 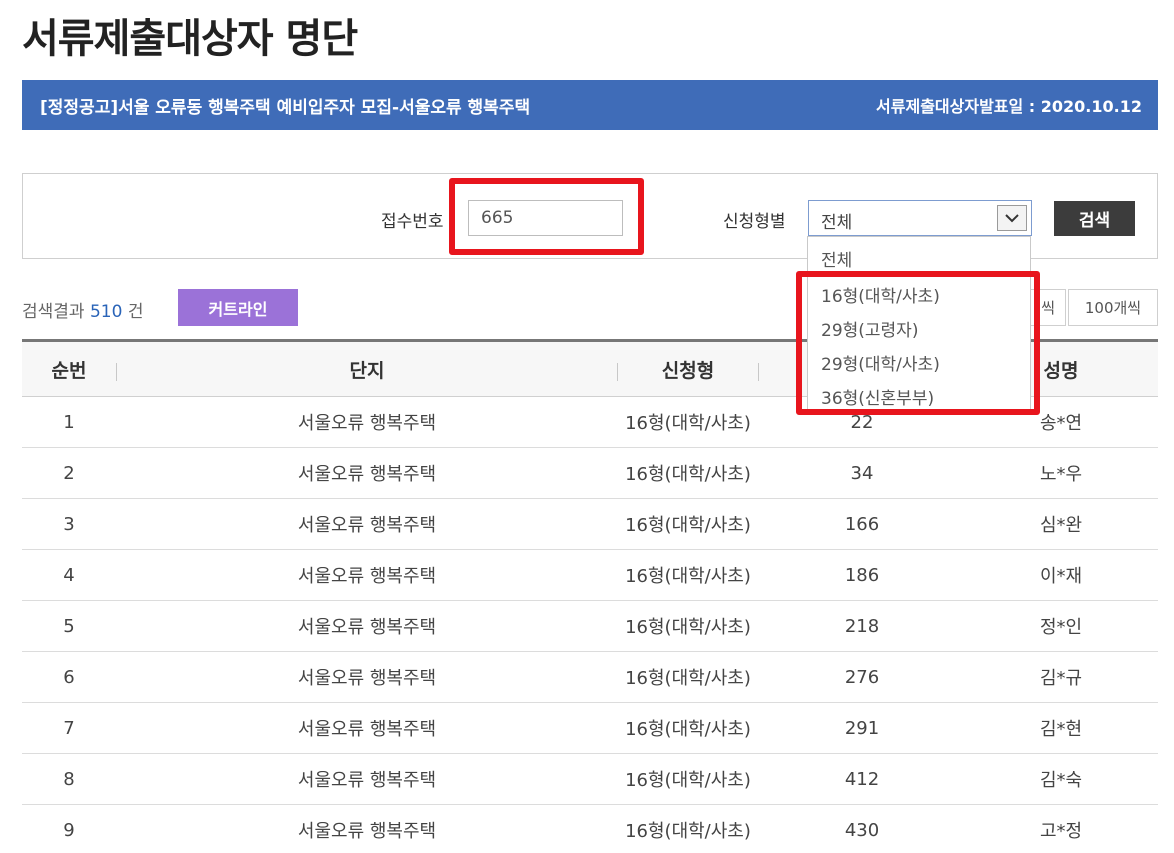 I want to click on search-button: 검색, so click(x=1094, y=218).